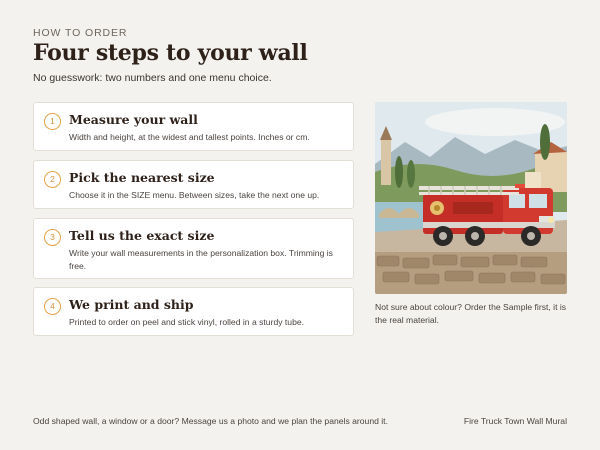 Image resolution: width=600 pixels, height=450 pixels. Describe the element at coordinates (52, 179) in the screenshot. I see `step-number-badge: 2` at that location.